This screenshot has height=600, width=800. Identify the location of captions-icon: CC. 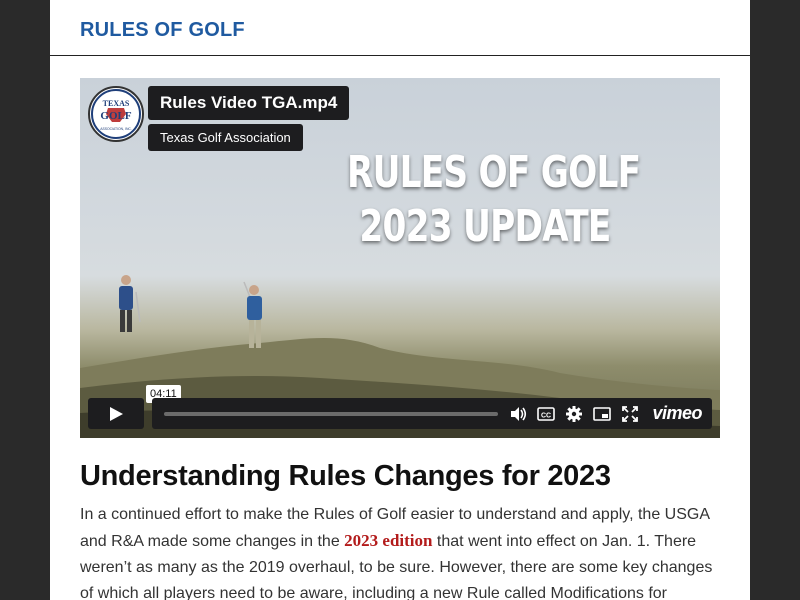
(546, 414).